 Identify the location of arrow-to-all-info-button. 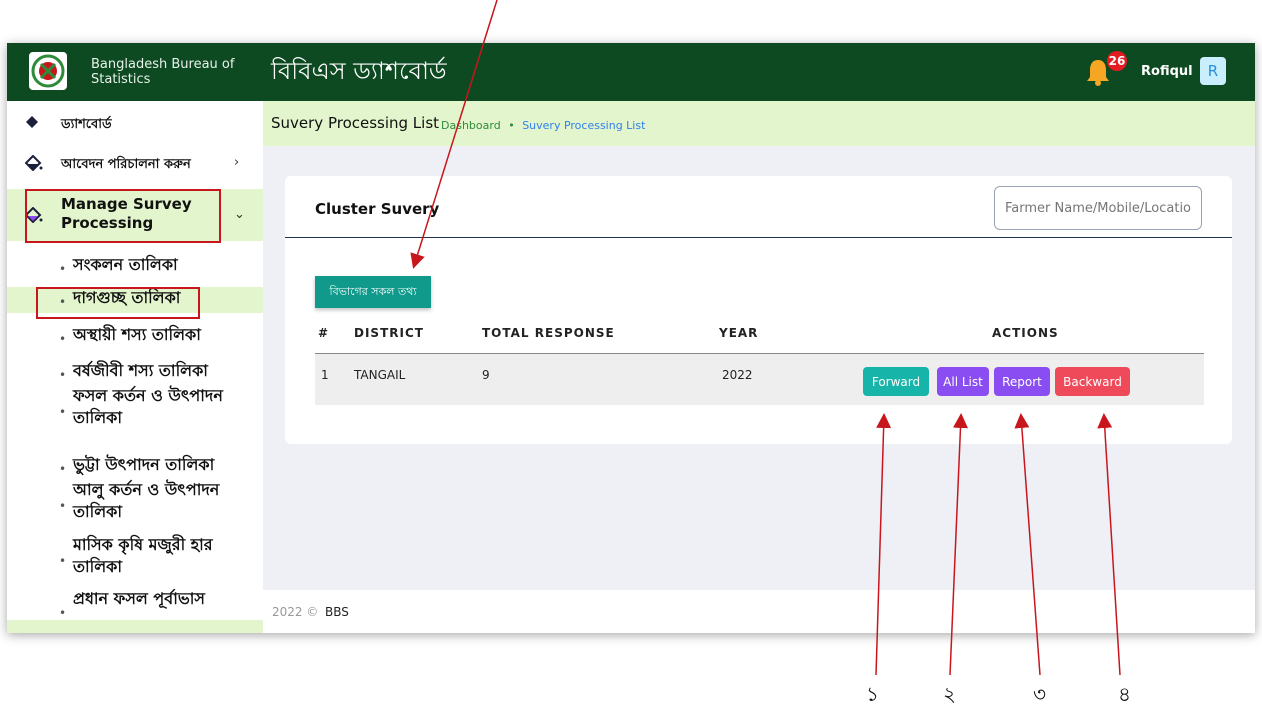
(454, 134).